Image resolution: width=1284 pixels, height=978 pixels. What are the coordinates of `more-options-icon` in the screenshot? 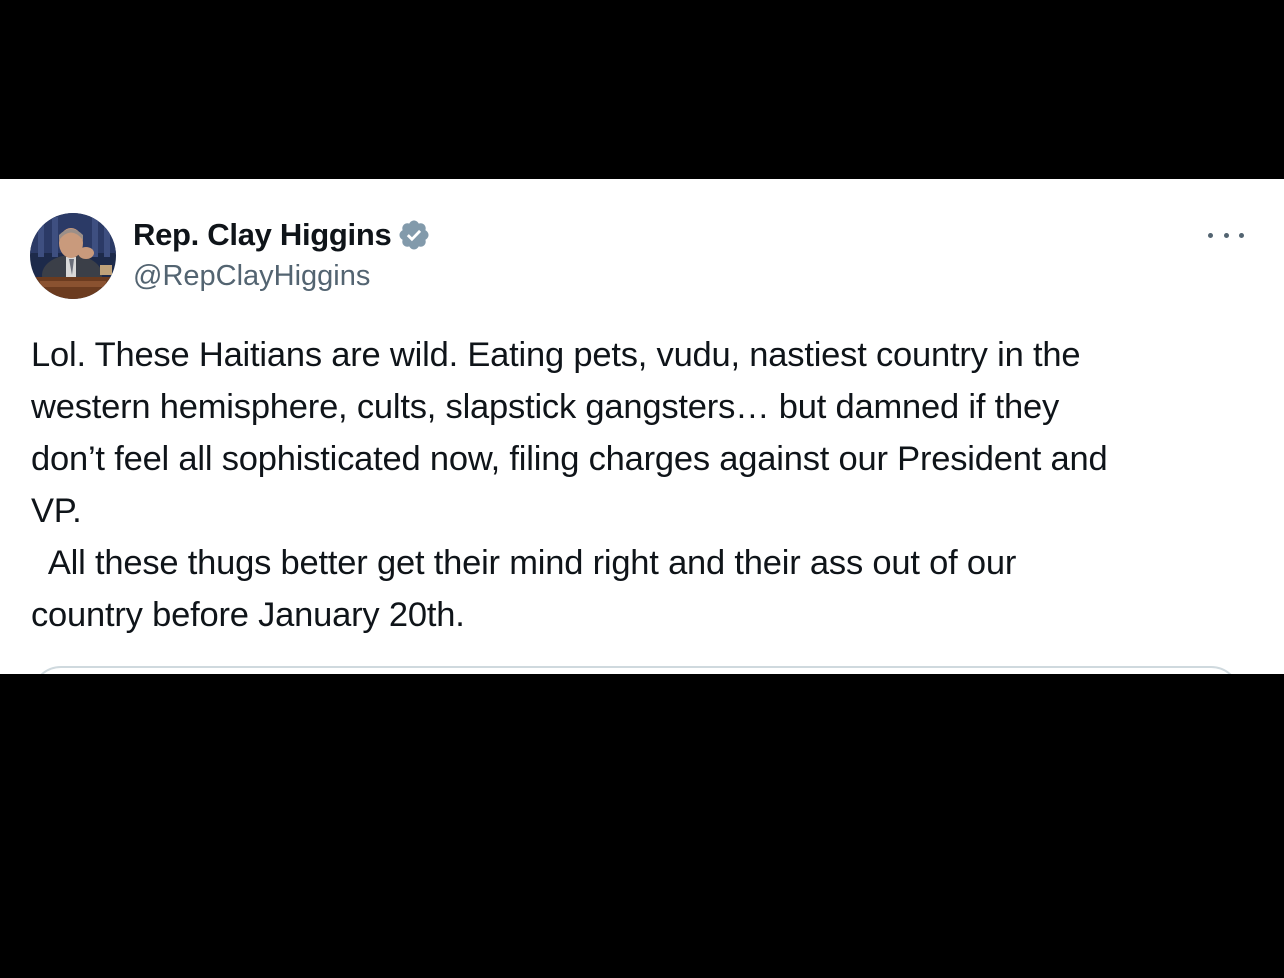 It's located at (1226, 235).